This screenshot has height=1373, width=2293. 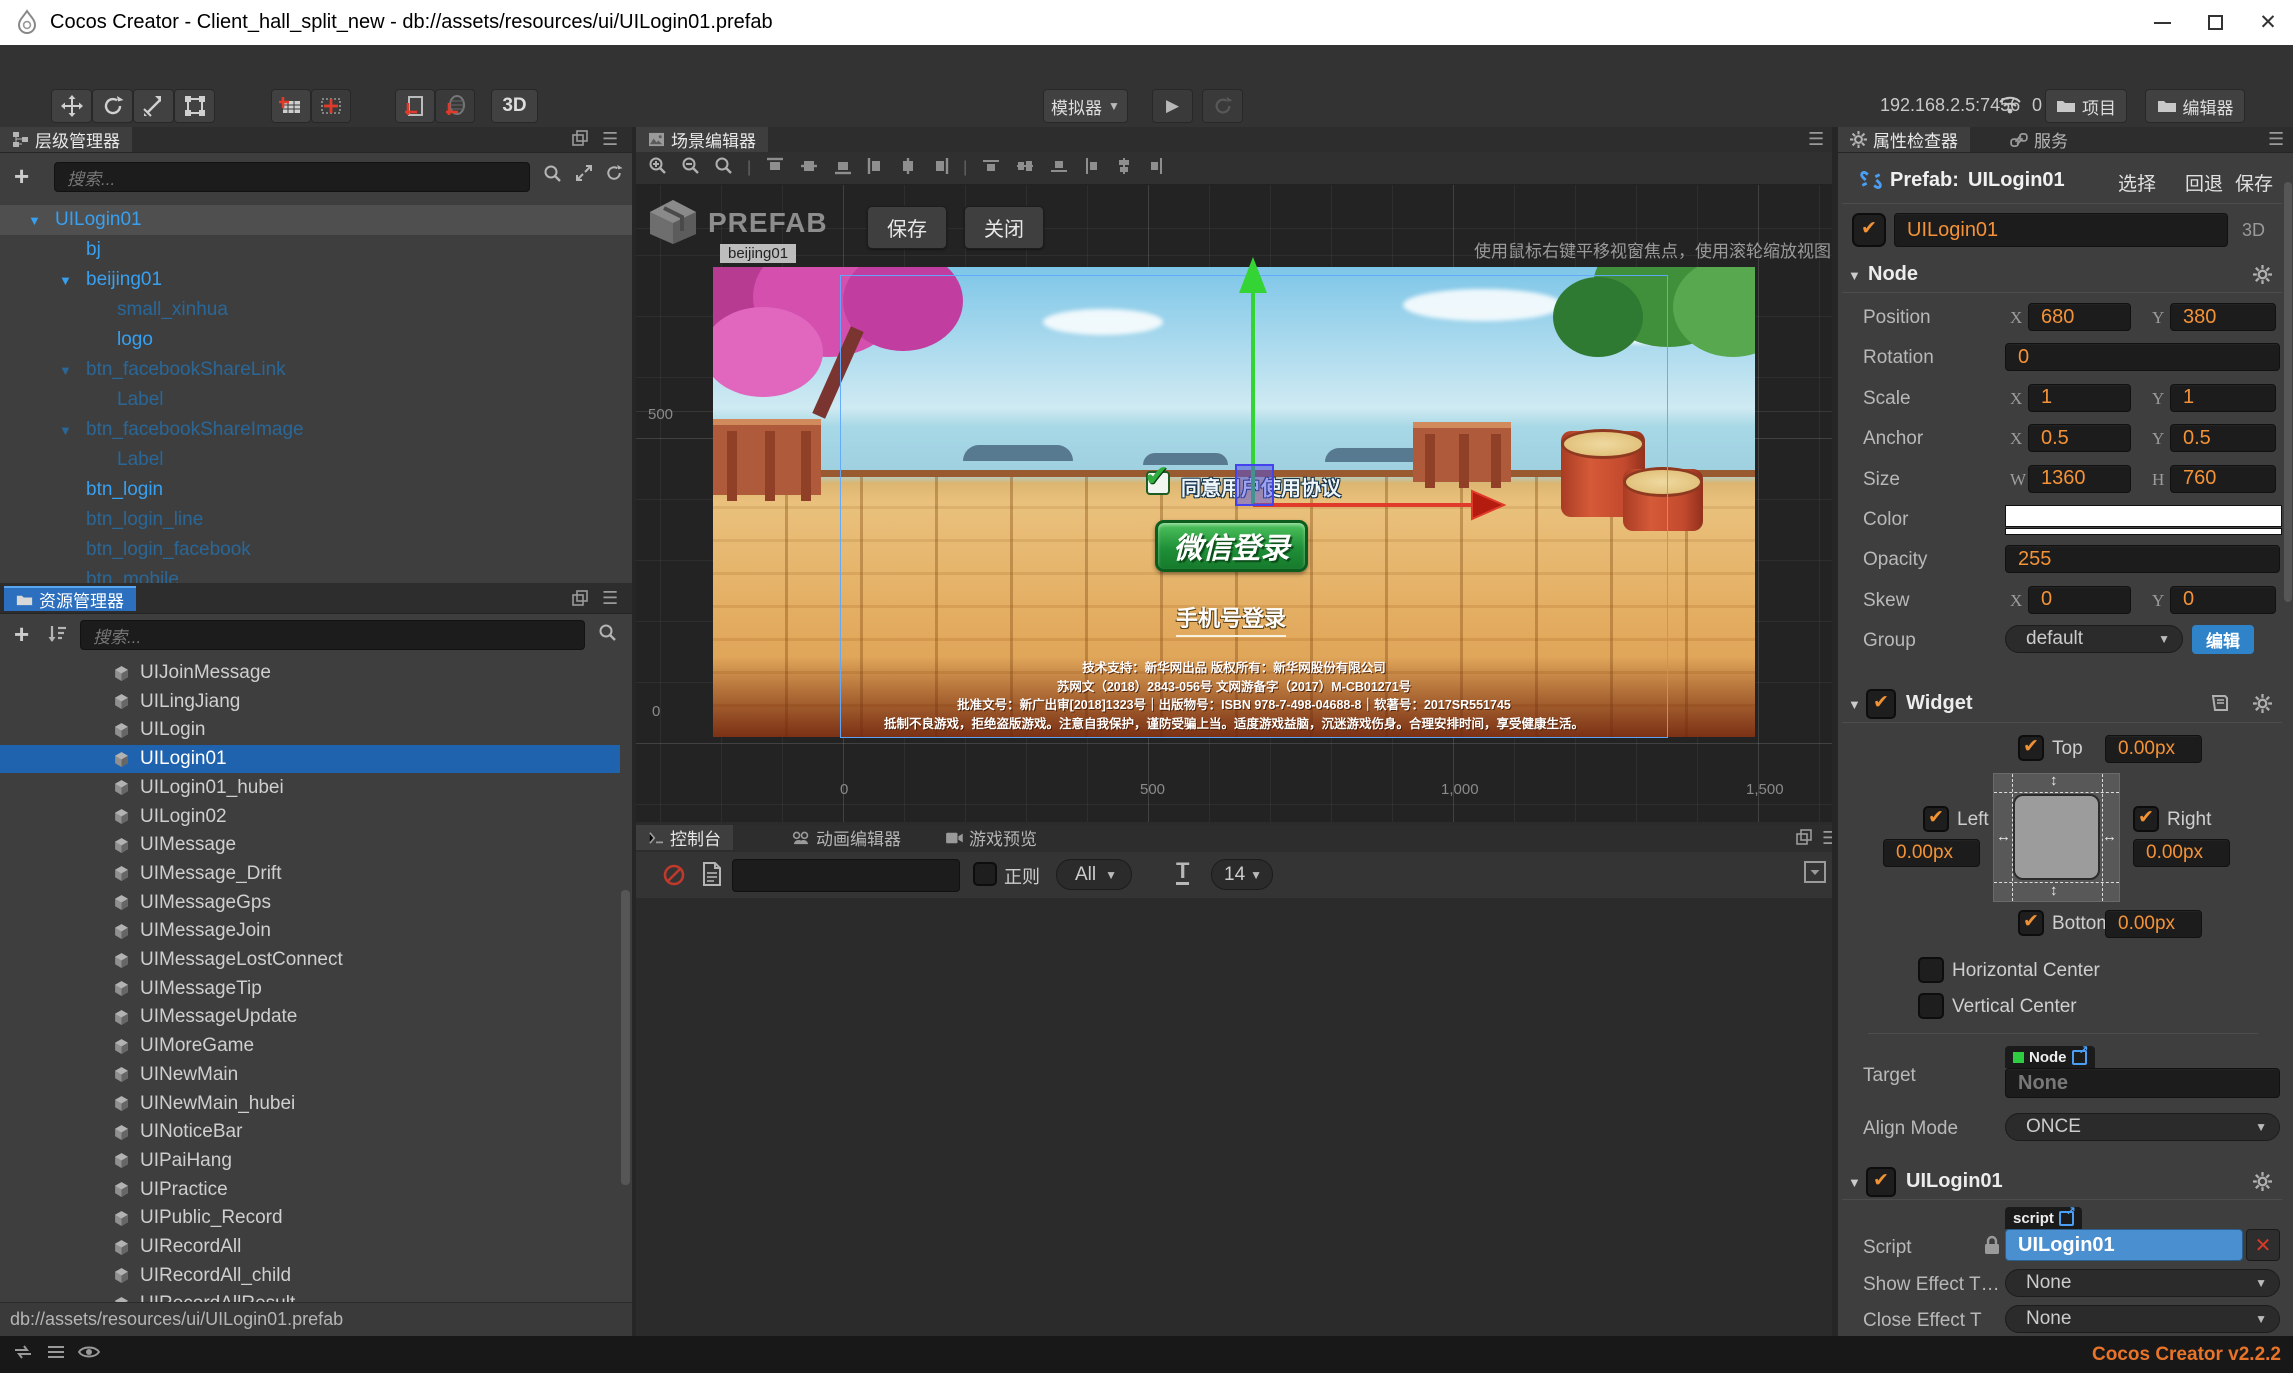 I want to click on simulator-dropdown: 模拟器 ▼, so click(x=1085, y=106).